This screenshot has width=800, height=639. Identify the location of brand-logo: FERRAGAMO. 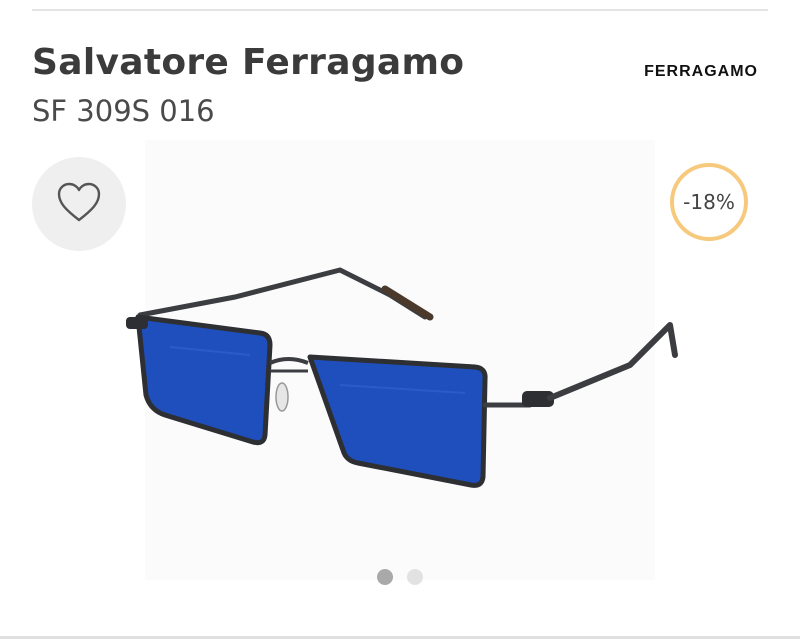
(701, 71).